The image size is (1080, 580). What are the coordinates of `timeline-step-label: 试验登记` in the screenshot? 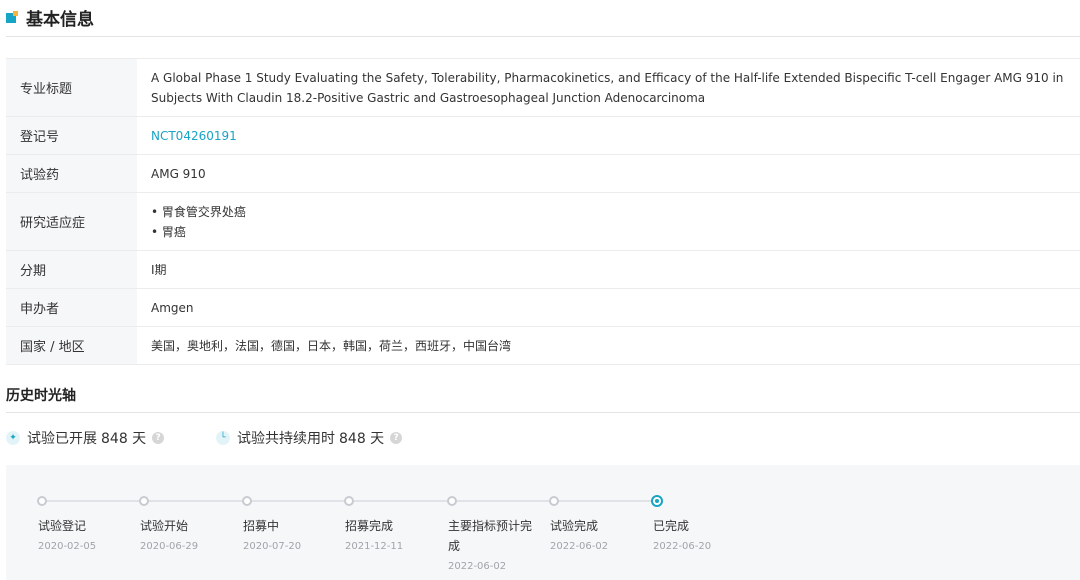 It's located at (62, 526).